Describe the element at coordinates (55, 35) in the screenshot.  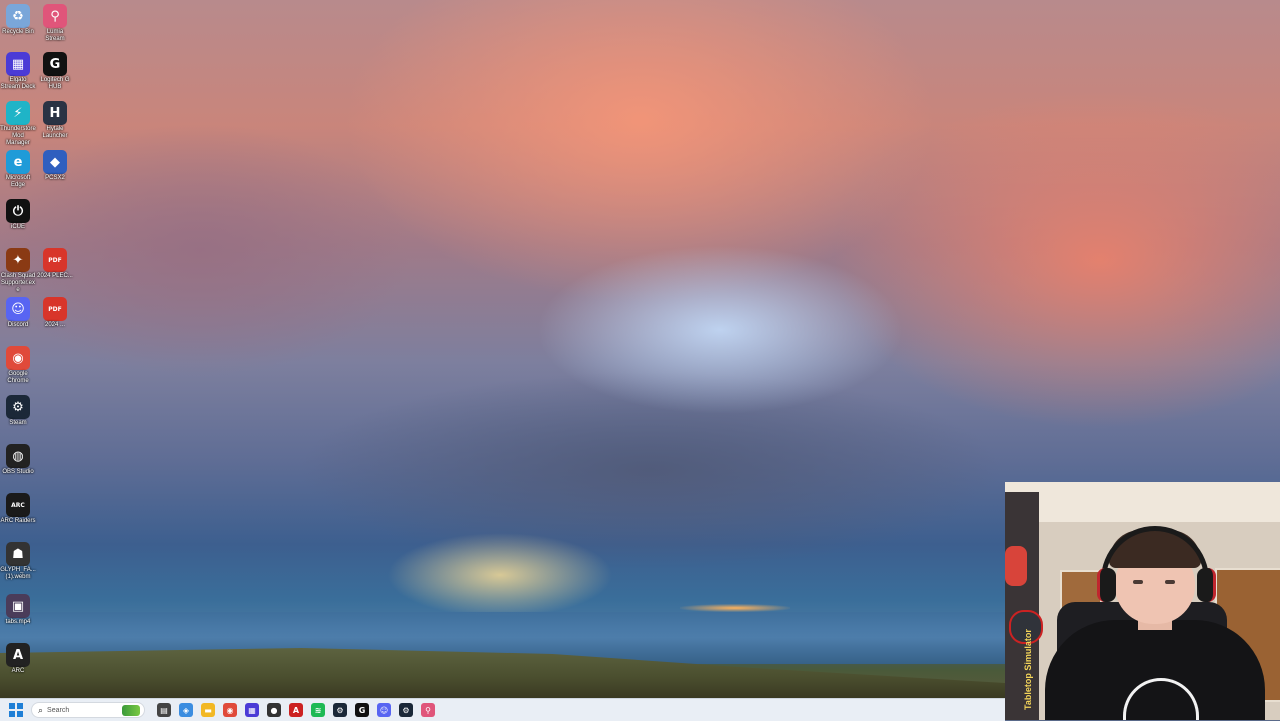
I see `desktop-icon-label: Lumia Stream` at that location.